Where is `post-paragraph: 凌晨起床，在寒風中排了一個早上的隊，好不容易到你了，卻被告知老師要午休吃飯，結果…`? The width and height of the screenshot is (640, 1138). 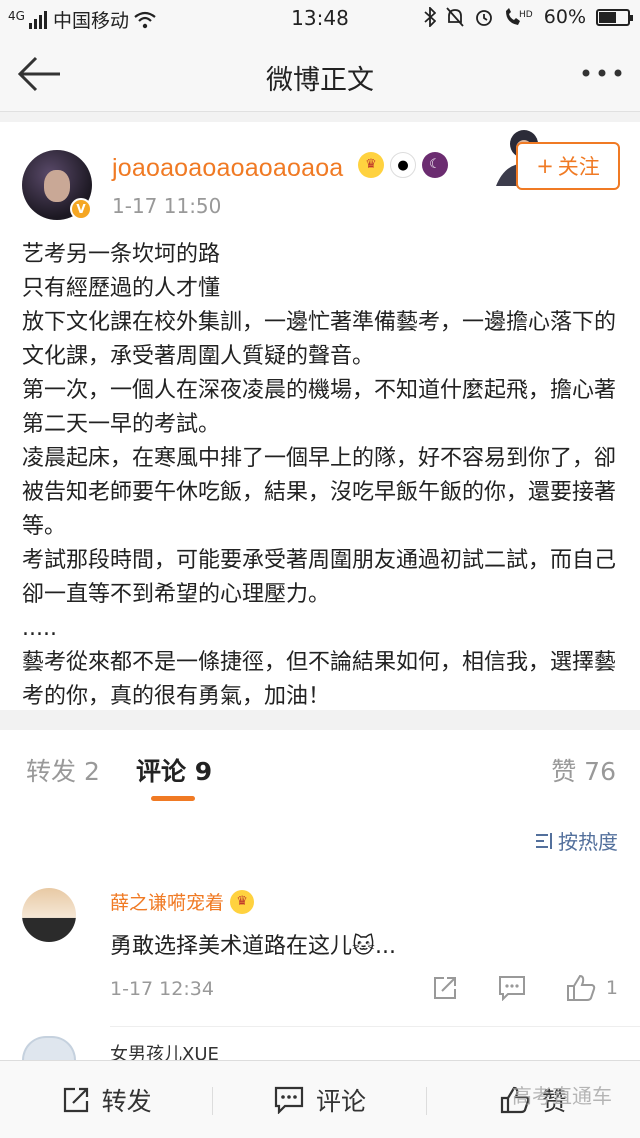 post-paragraph: 凌晨起床，在寒風中排了一個早上的隊，好不容易到你了，卻被告知老師要午休吃飯，結果… is located at coordinates (319, 492).